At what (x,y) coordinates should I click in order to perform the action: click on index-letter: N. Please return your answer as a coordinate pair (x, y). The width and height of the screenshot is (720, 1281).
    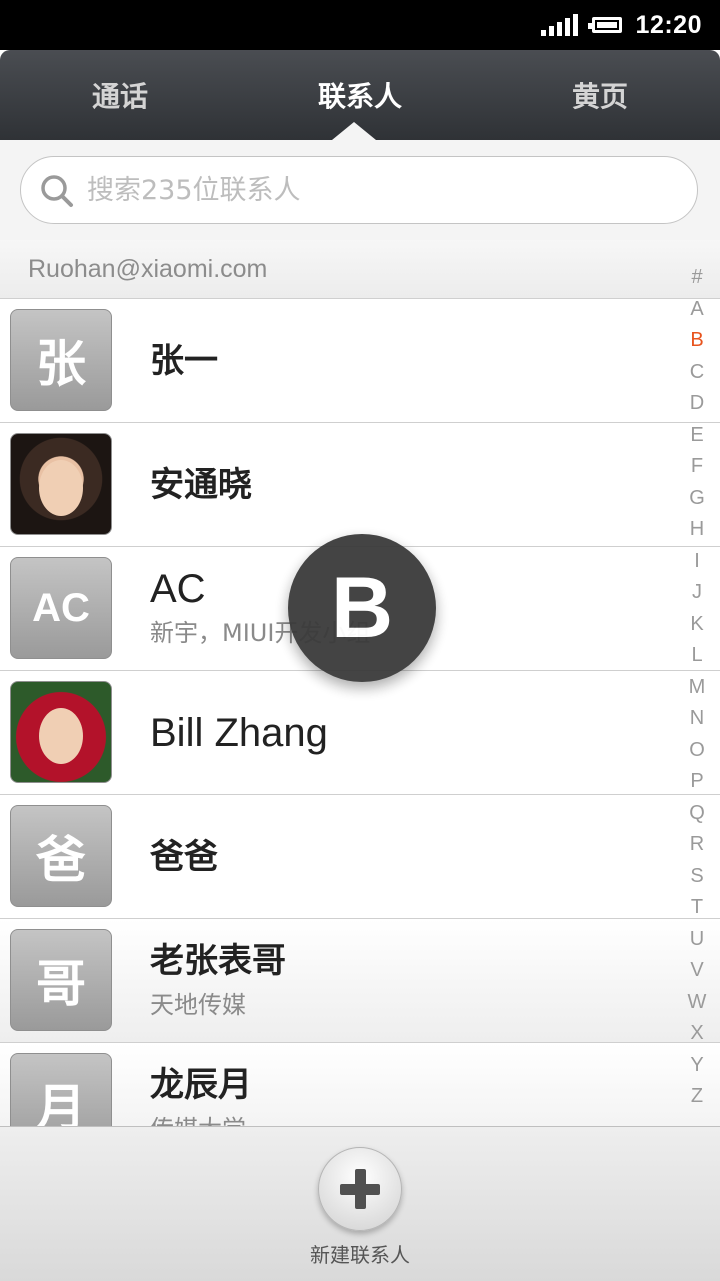
    Looking at the image, I should click on (697, 719).